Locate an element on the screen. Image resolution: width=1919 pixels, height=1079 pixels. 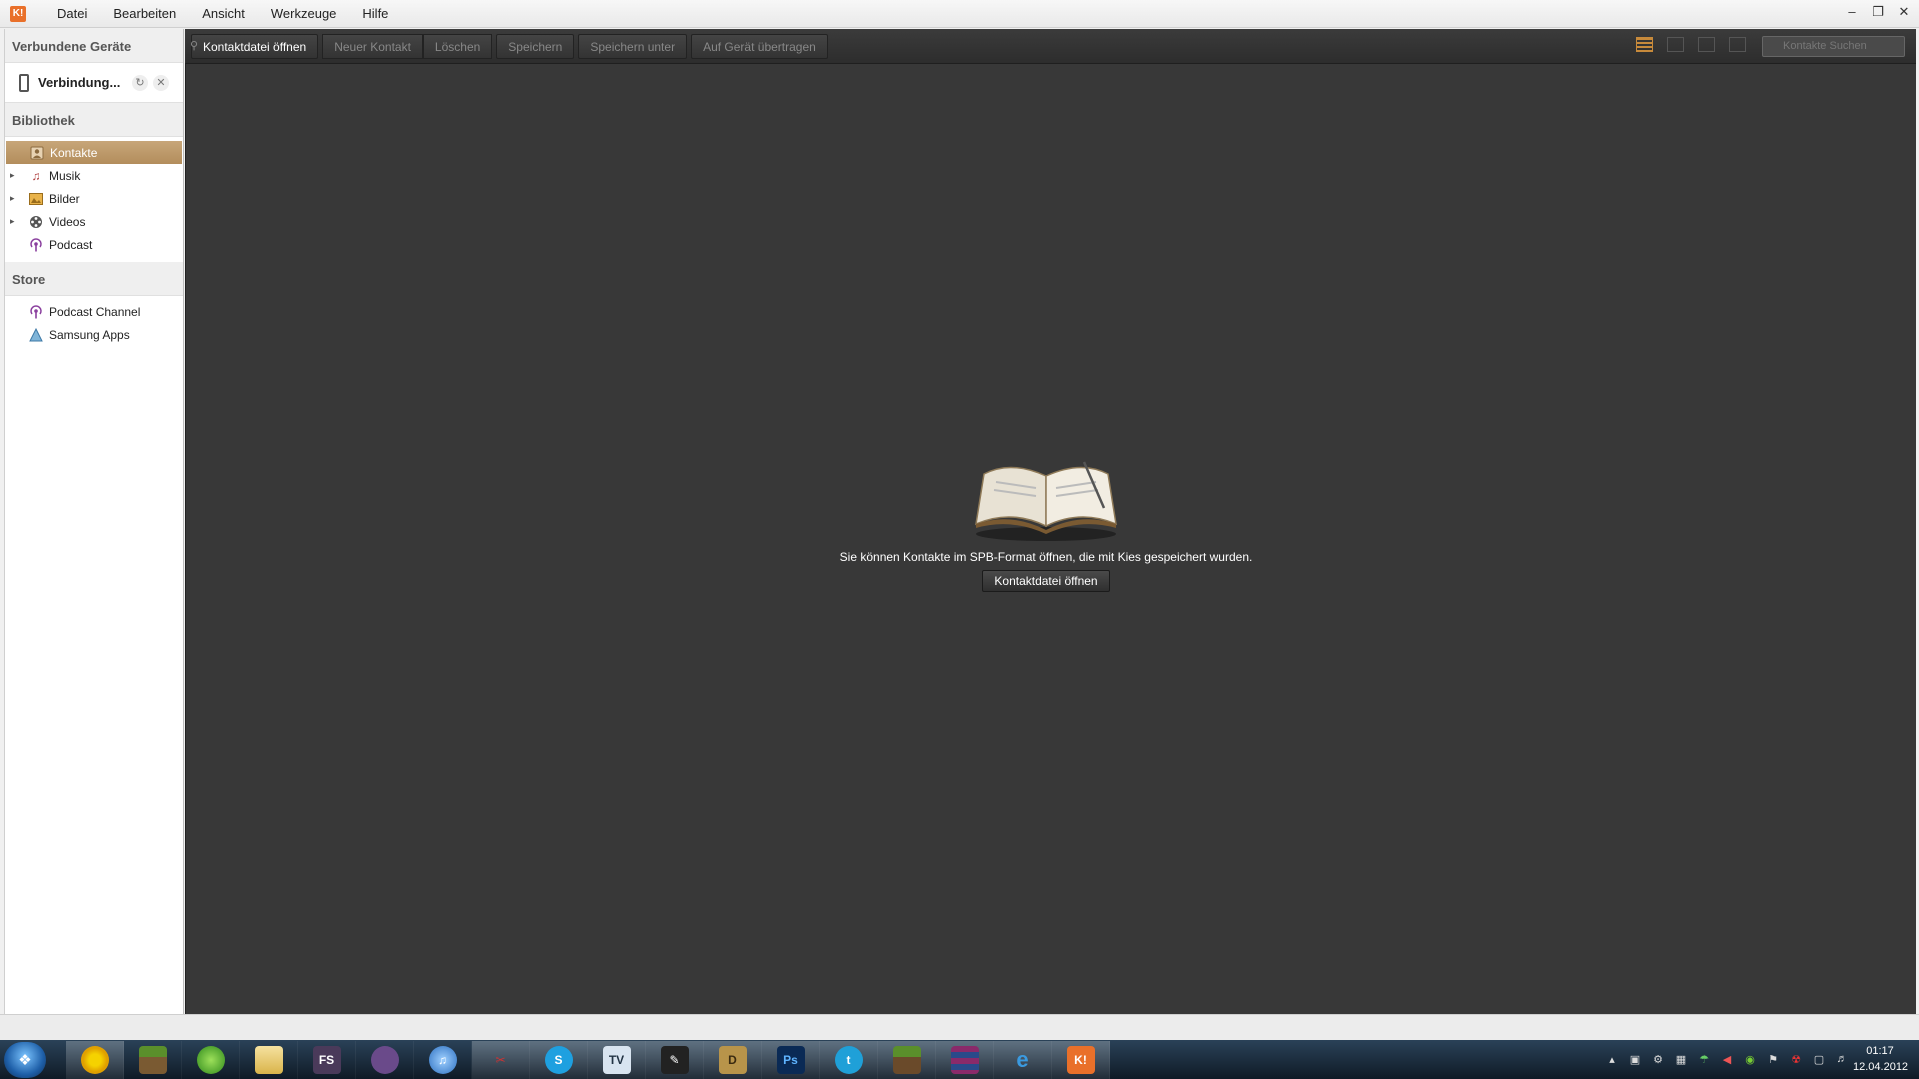
device-item: Verbindung... ↻ ✕ is located at coordinates (94, 83).